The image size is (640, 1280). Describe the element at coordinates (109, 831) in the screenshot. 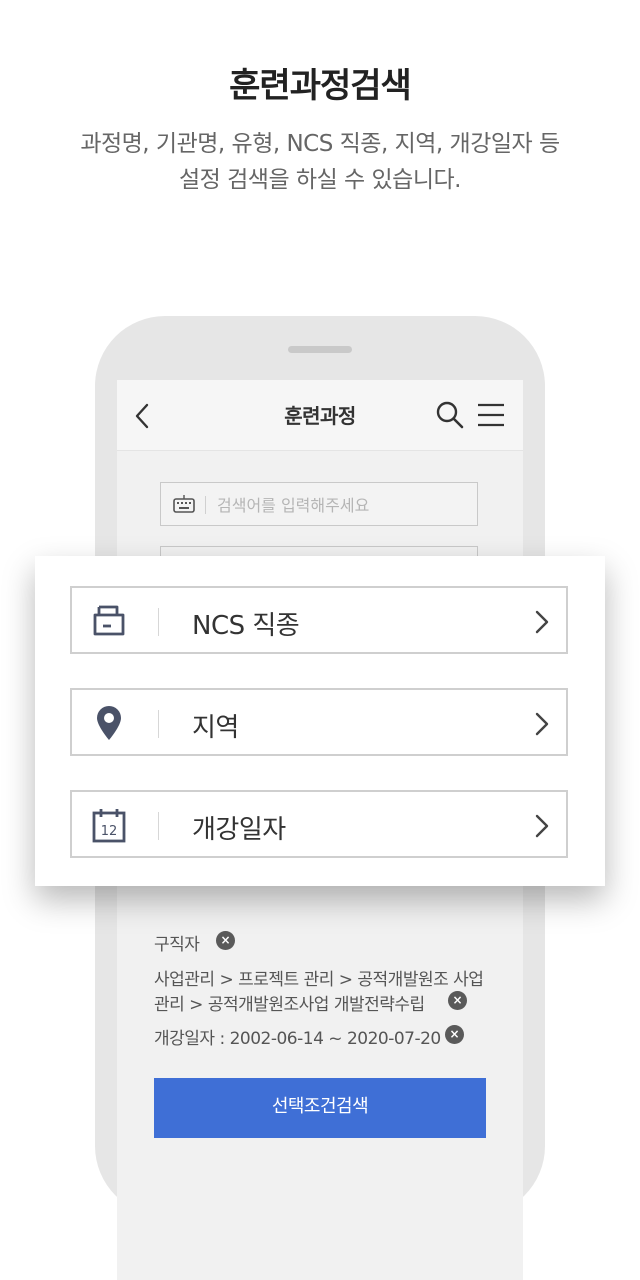

I see `calendar-icon-number: 12` at that location.